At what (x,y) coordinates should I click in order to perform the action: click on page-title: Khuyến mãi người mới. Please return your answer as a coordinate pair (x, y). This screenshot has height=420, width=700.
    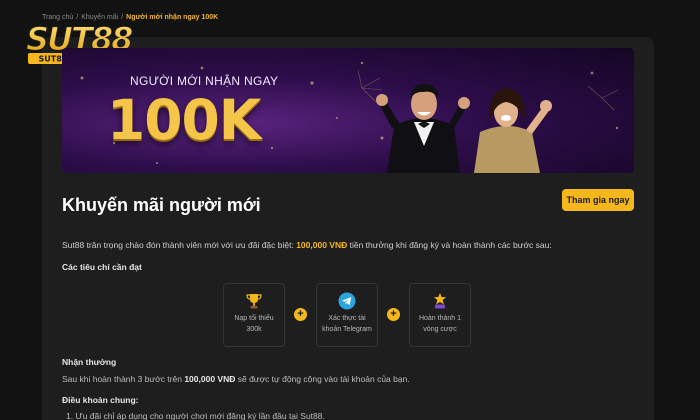
    Looking at the image, I should click on (161, 205).